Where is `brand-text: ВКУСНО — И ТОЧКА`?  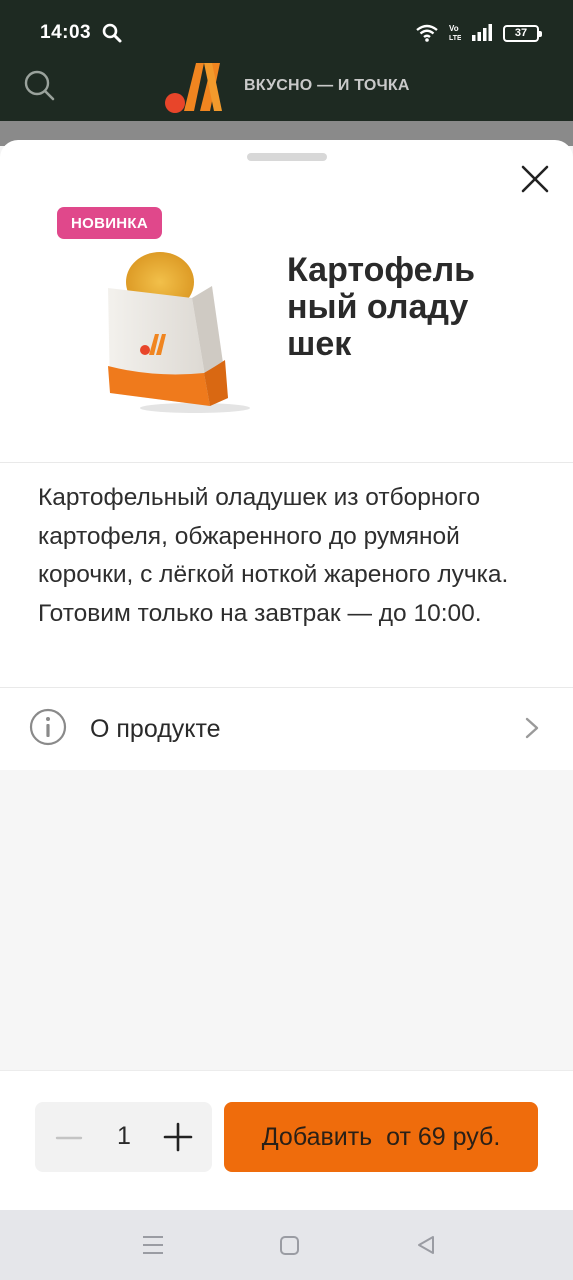
brand-text: ВКУСНО — И ТОЧКА is located at coordinates (327, 85).